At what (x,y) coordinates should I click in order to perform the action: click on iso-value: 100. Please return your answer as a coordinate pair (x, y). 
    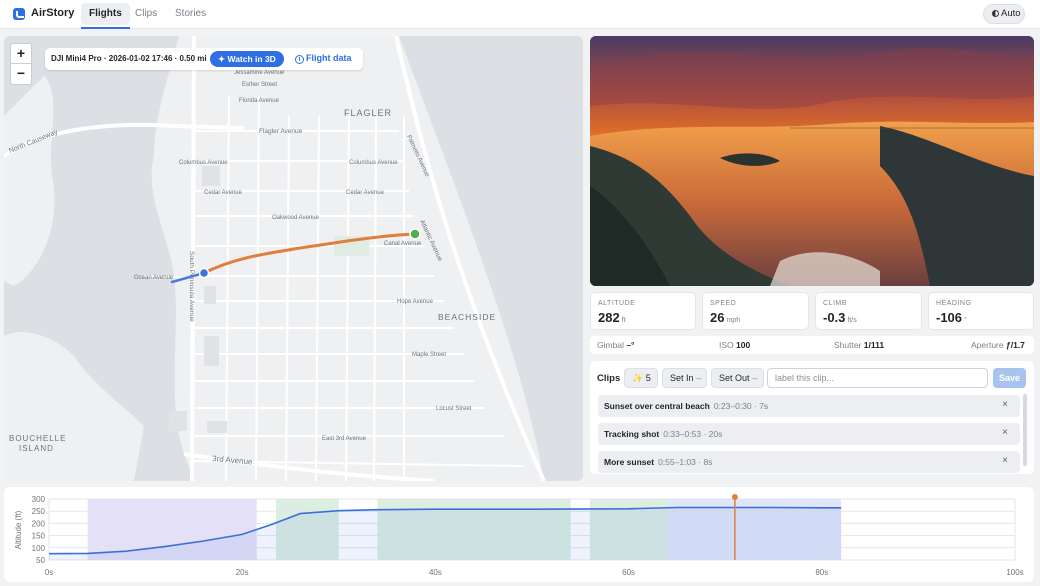
    Looking at the image, I should click on (743, 345).